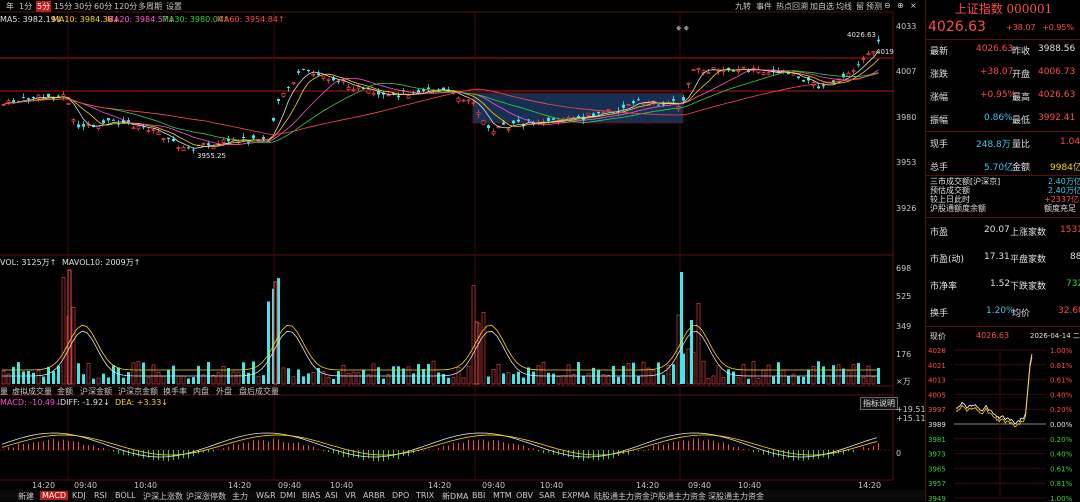  I want to click on stat-label: 市盈, so click(939, 233).